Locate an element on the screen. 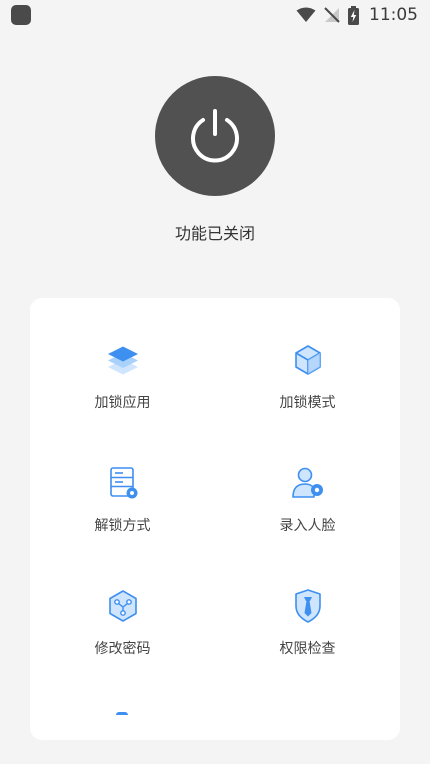  next-item-icon-peek is located at coordinates (122, 713).